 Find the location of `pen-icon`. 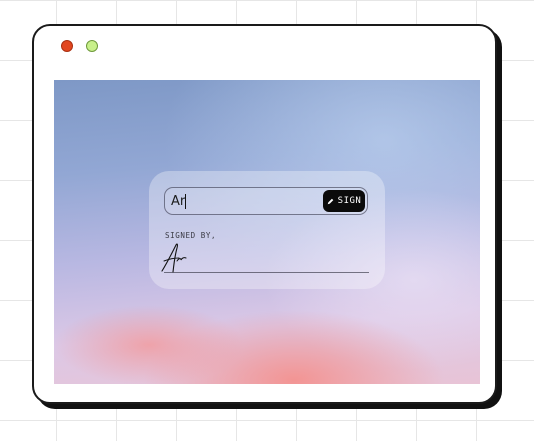

pen-icon is located at coordinates (330, 201).